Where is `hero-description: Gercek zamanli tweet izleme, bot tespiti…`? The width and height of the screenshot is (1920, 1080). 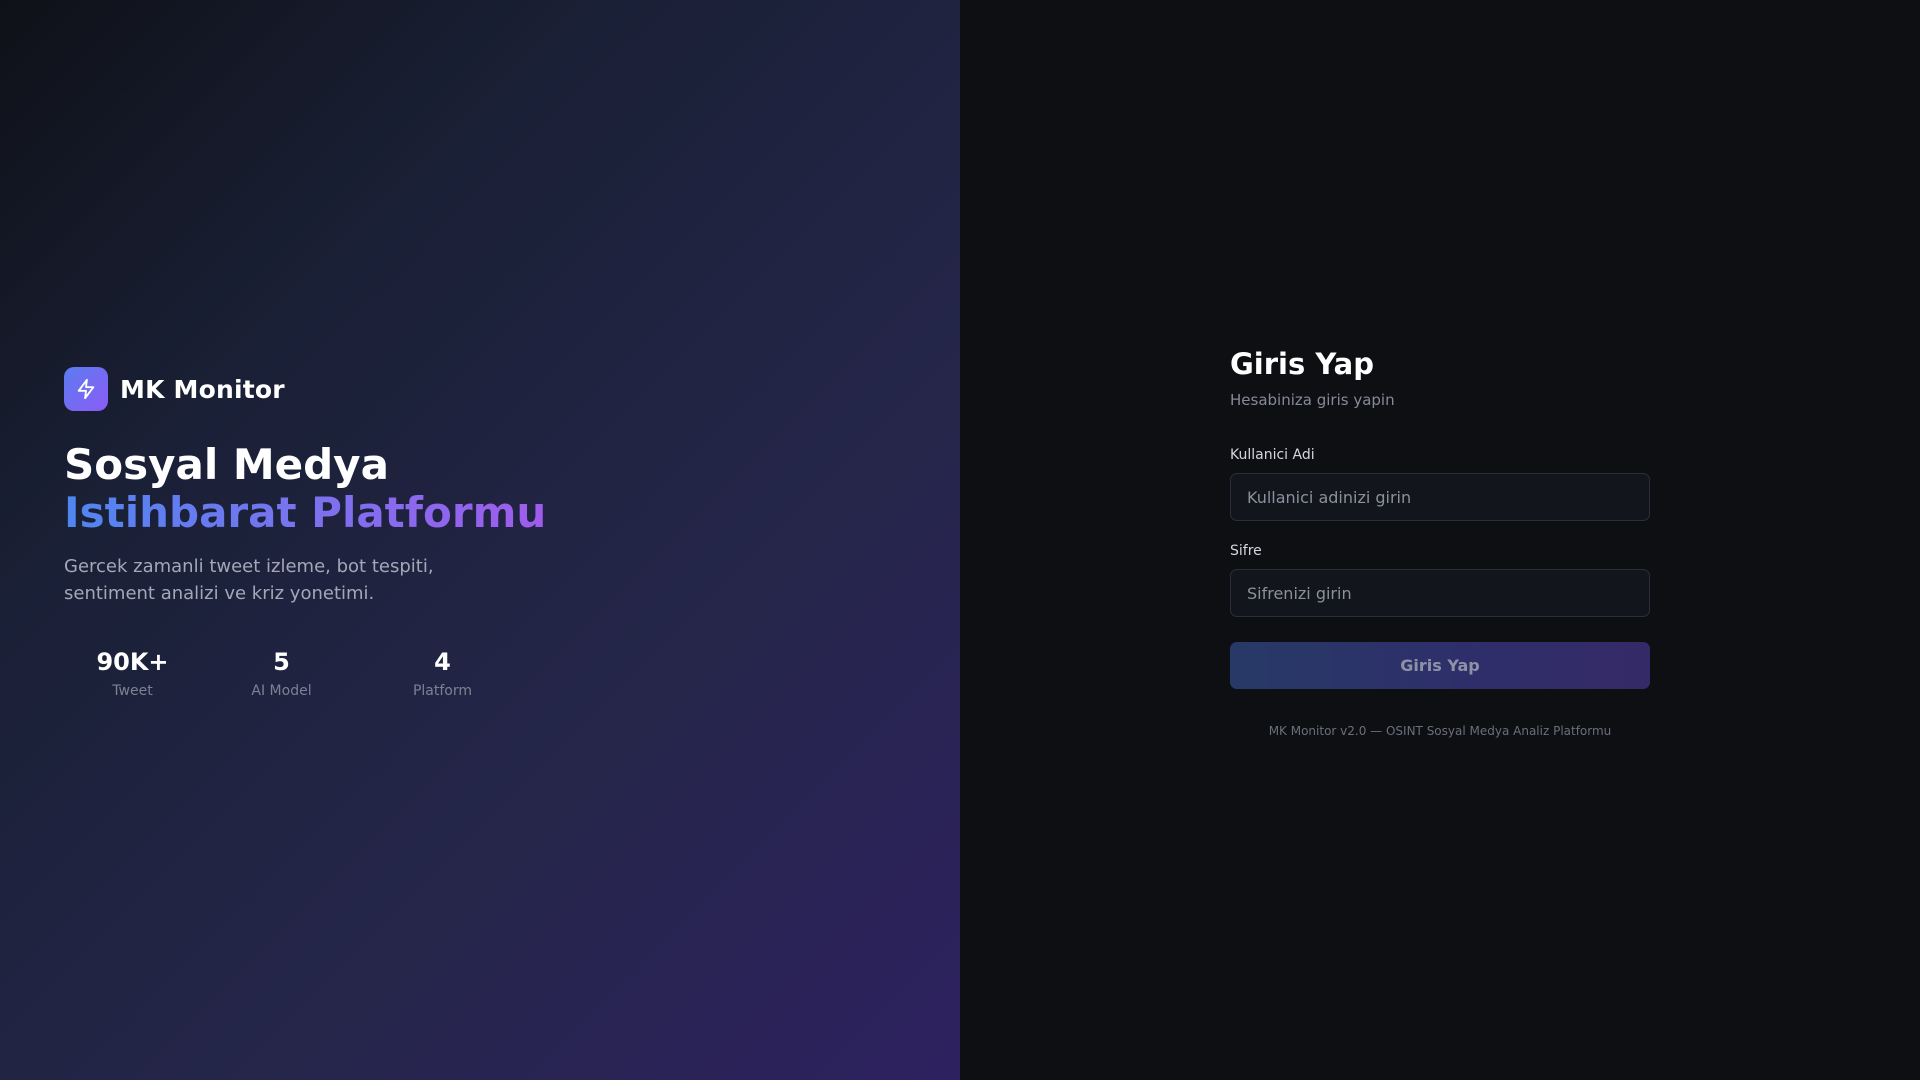
hero-description: Gercek zamanli tweet izleme, bot tespiti… is located at coordinates (249, 580).